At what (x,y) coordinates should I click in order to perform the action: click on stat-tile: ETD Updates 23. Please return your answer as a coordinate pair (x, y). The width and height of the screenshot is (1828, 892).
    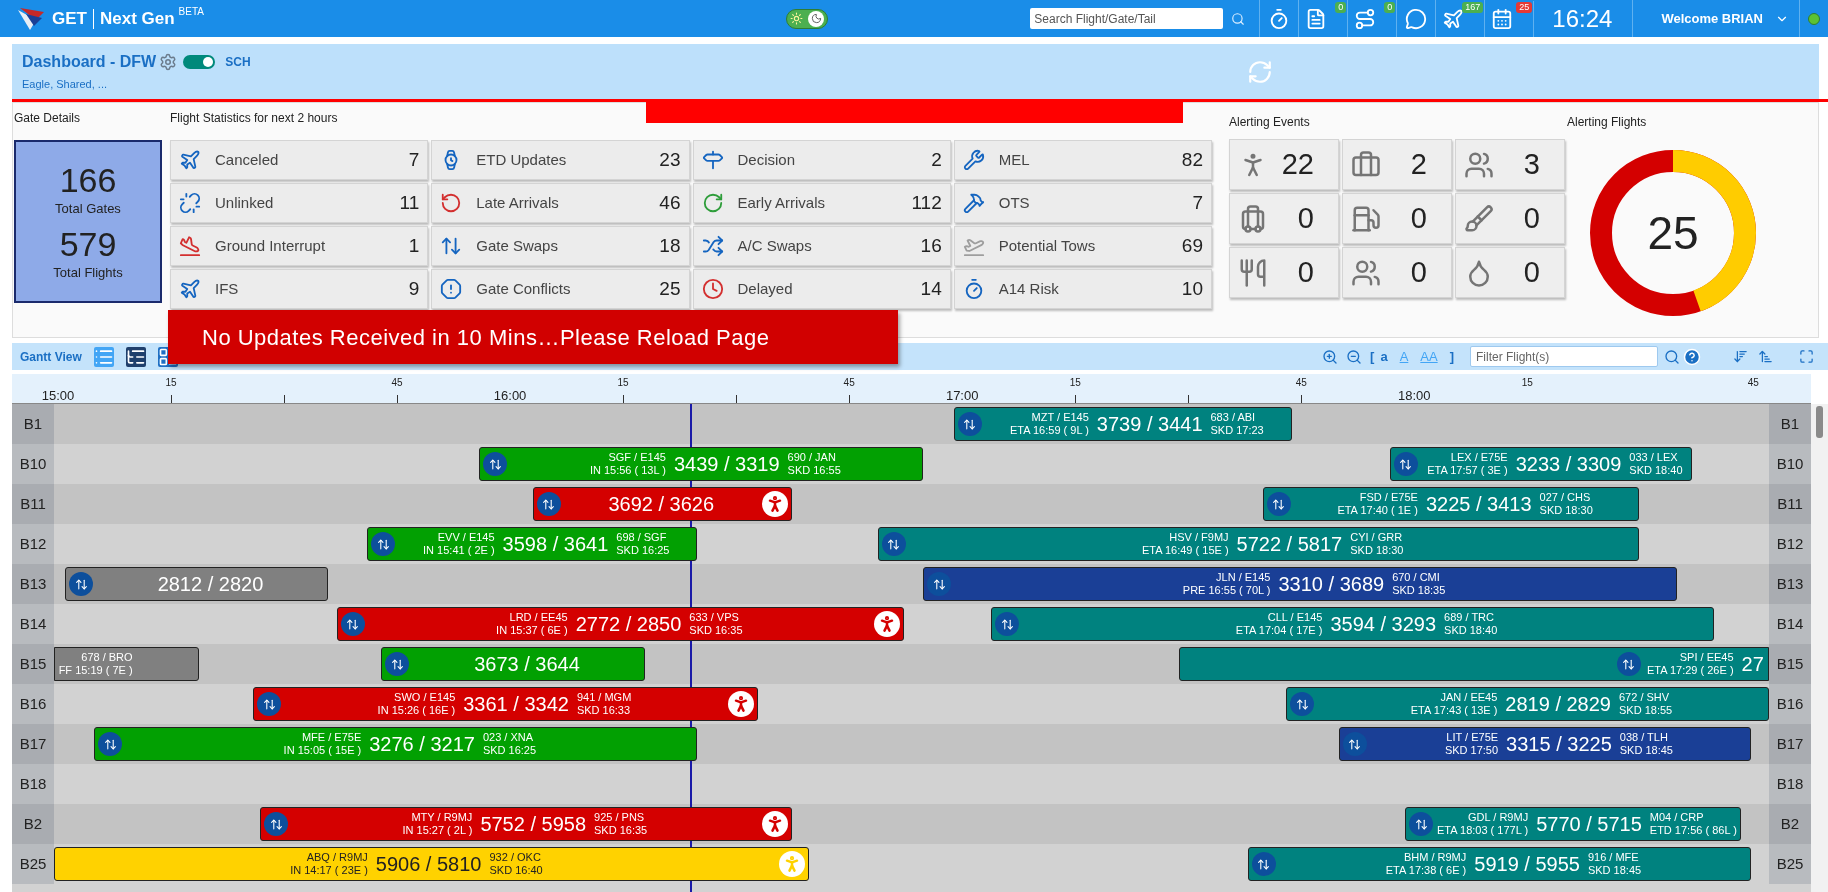
    Looking at the image, I should click on (560, 160).